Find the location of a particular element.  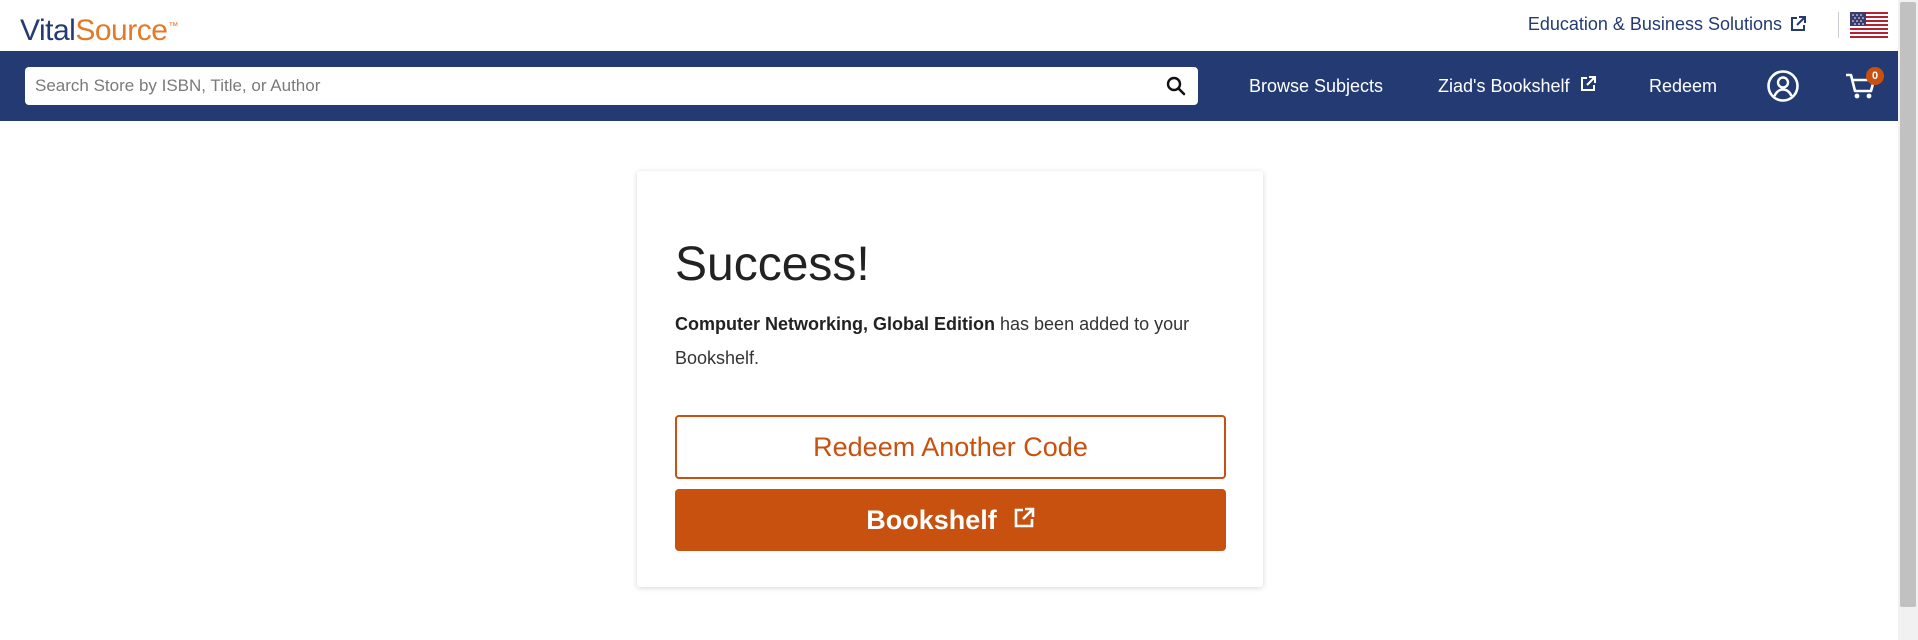

redeem-nav-label: Redeem is located at coordinates (1683, 85).